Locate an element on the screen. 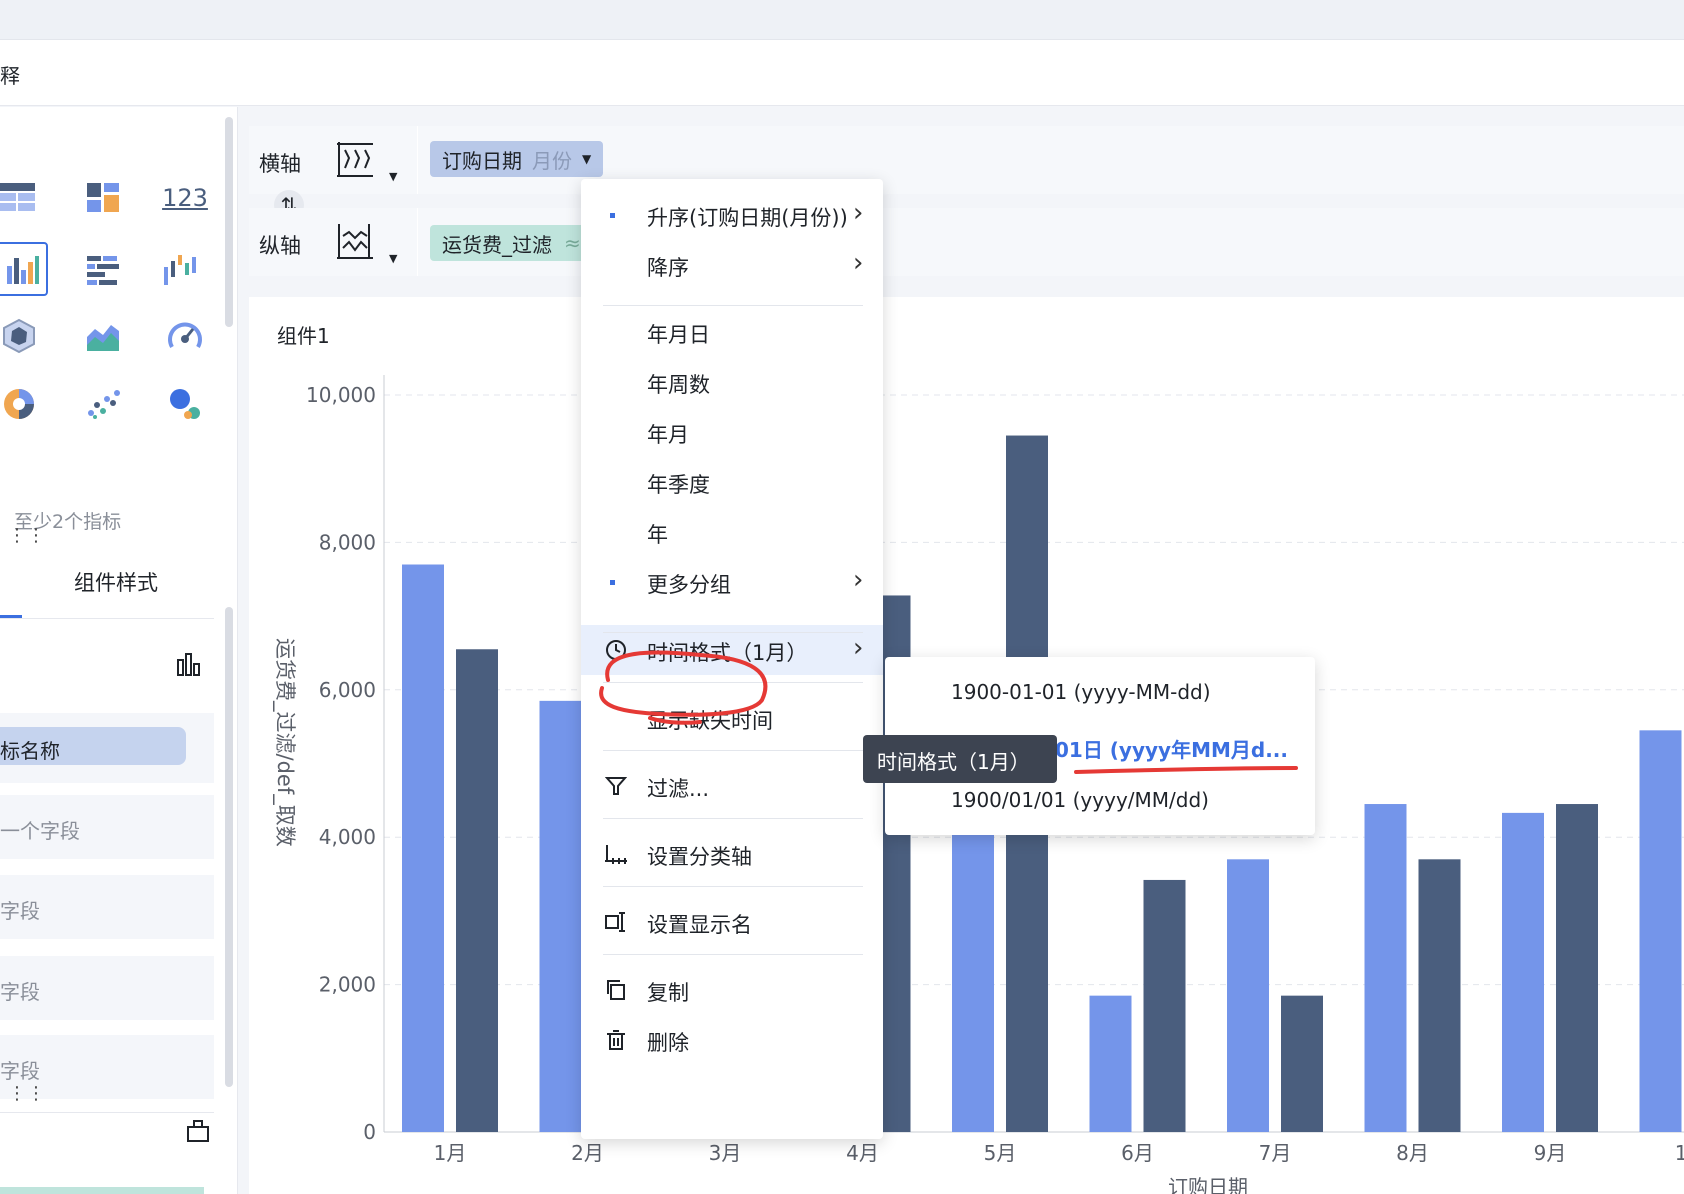  menu-item: 删除 is located at coordinates (732, 1040).